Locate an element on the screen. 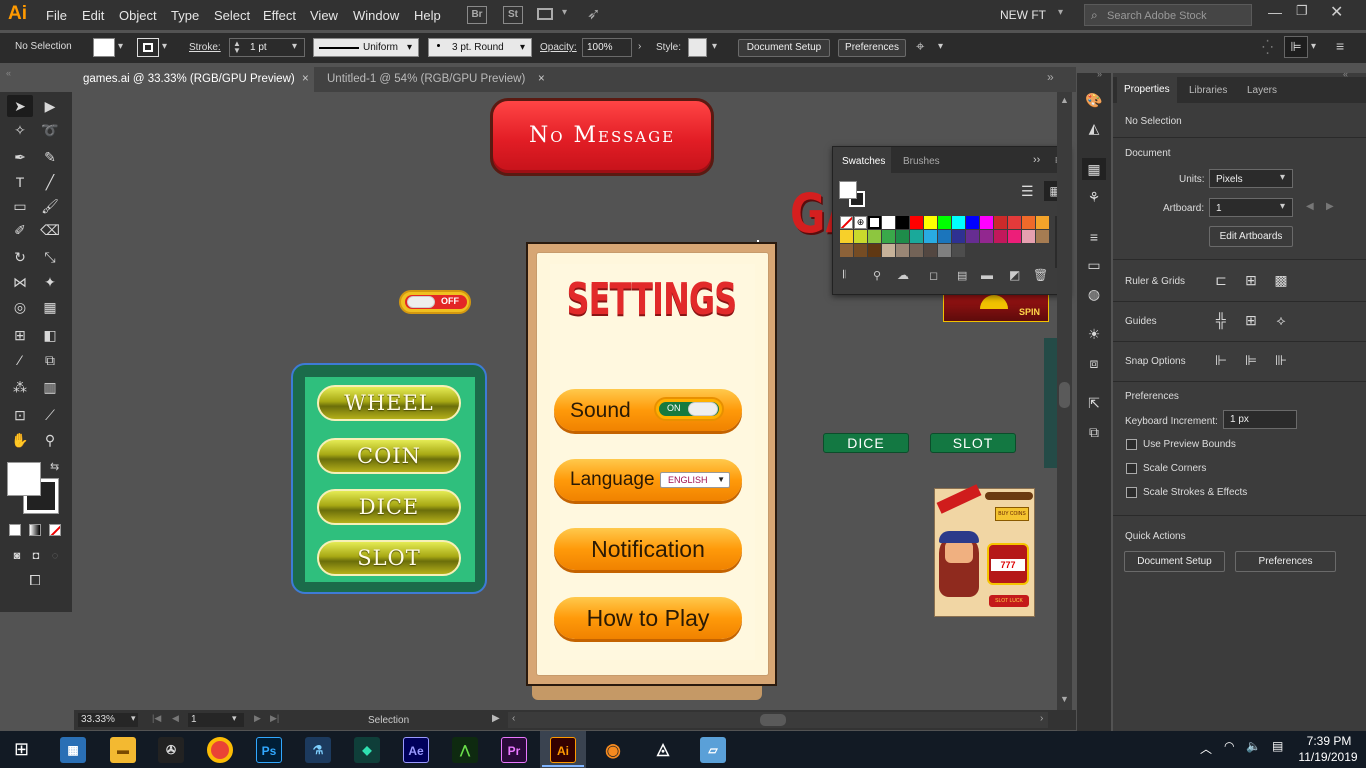  artboard-tool-icon: ⊡ is located at coordinates (20, 415).